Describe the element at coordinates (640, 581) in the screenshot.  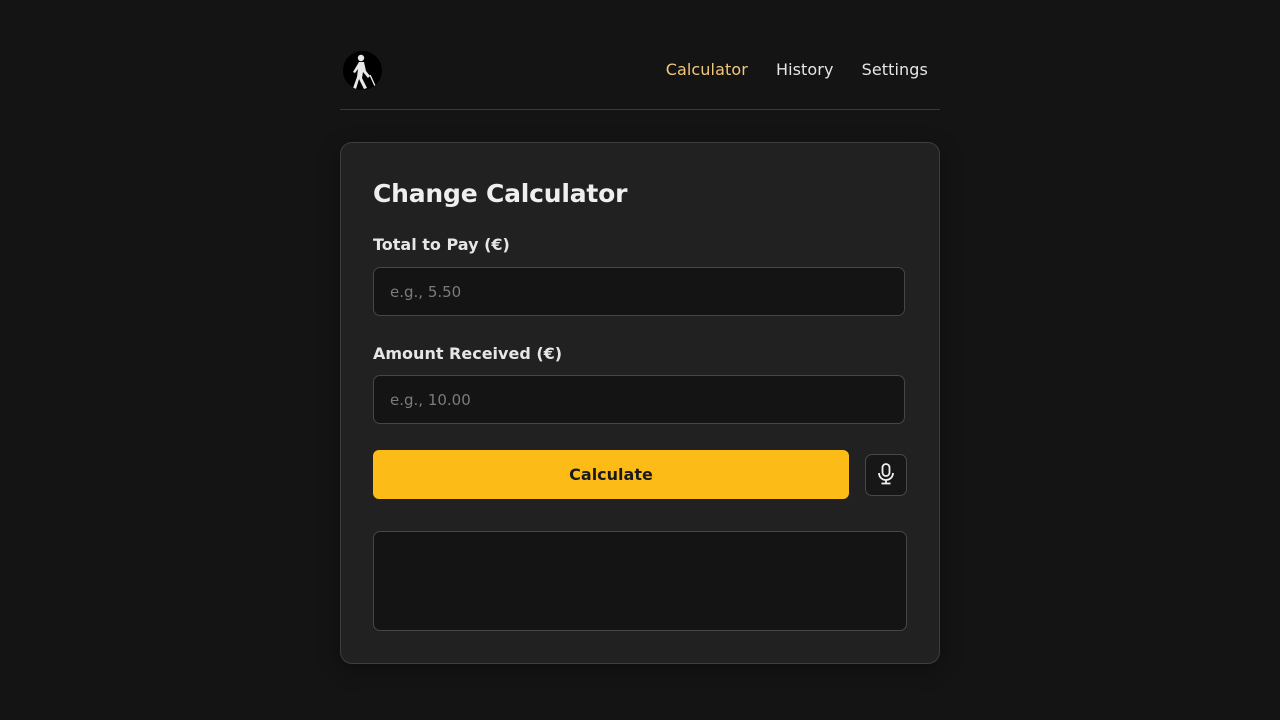
I see `result-output` at that location.